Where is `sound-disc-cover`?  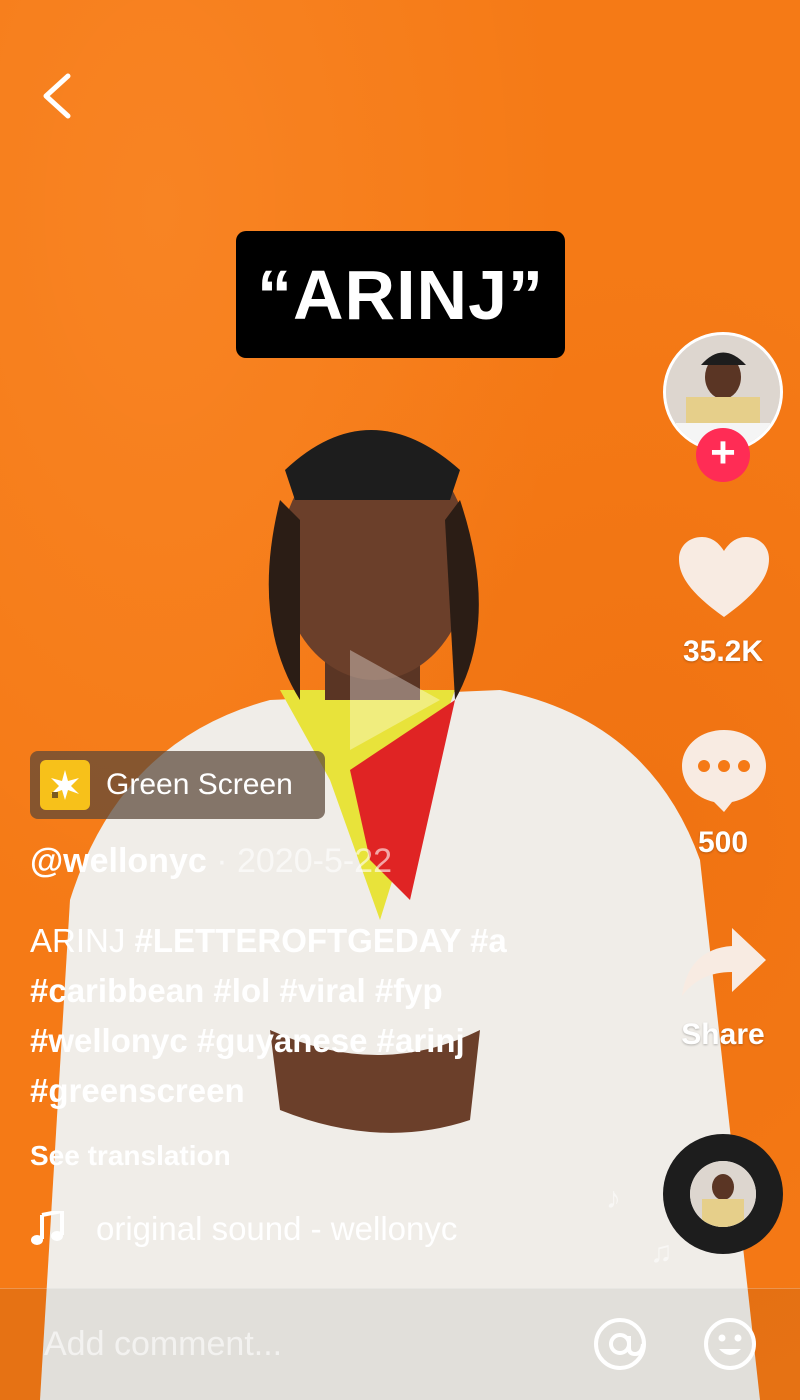
sound-disc-cover is located at coordinates (723, 1194).